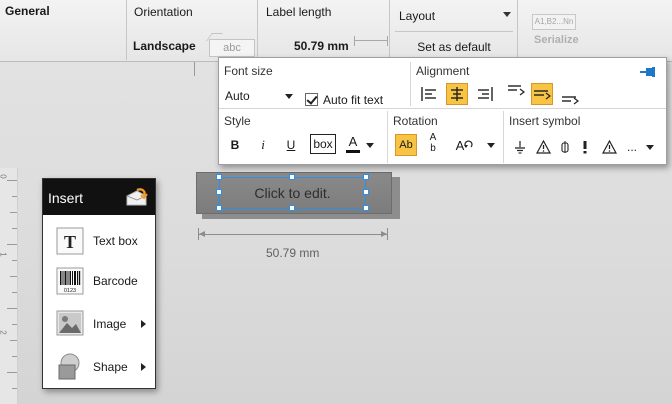  Describe the element at coordinates (4, 332) in the screenshot. I see `ruler-number: 2` at that location.